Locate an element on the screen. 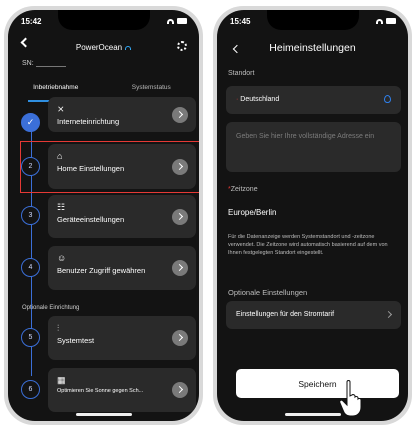 This screenshot has height=427, width=416. header-title: PowerOcean is located at coordinates (103, 47).